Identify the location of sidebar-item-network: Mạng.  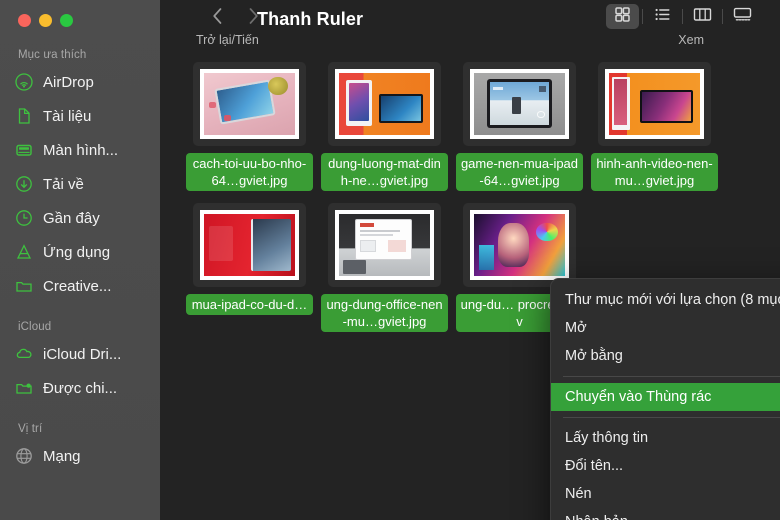
(80, 456).